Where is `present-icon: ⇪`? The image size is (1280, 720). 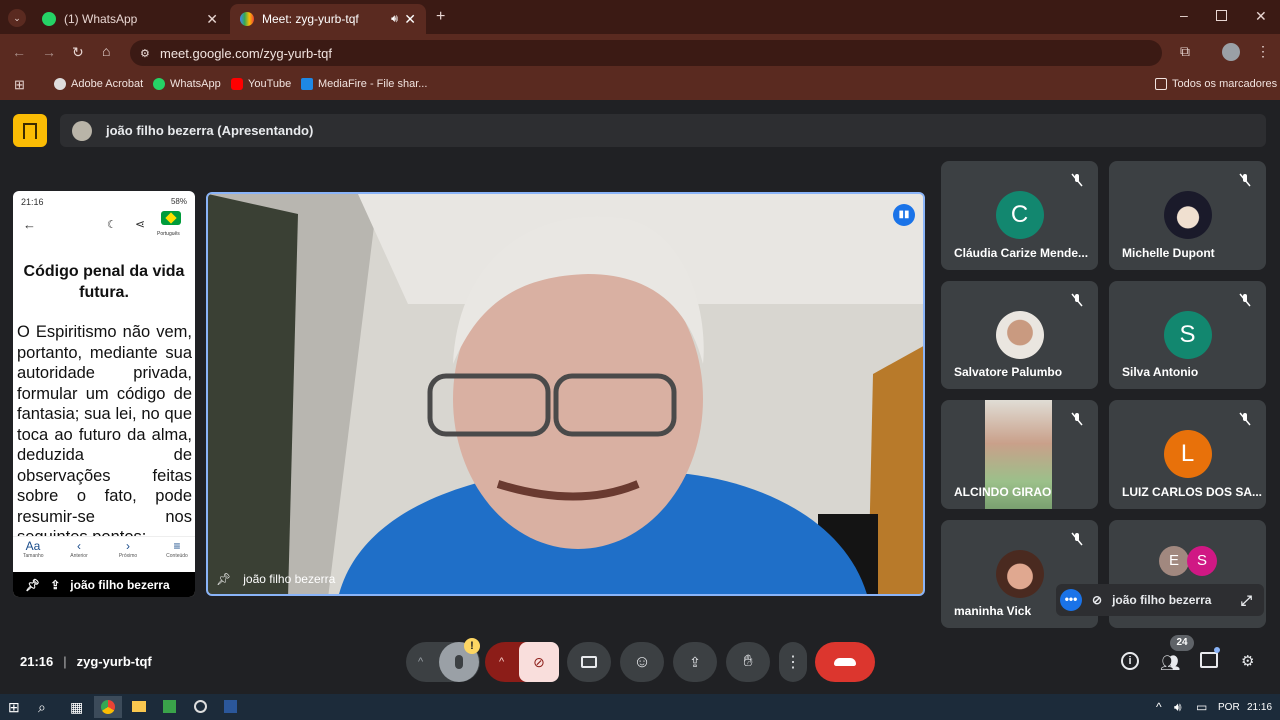
present-icon: ⇪ is located at coordinates (55, 584).